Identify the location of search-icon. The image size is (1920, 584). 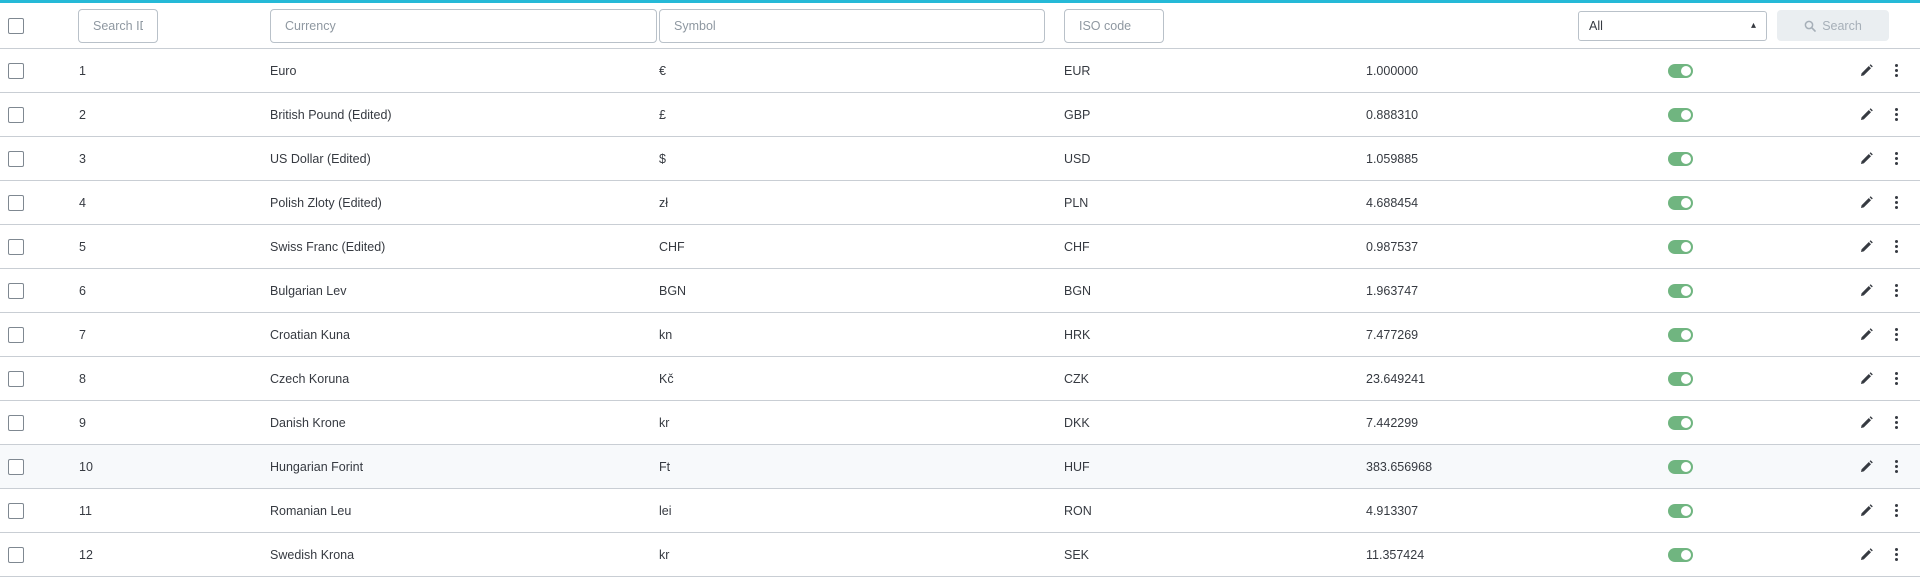
(1810, 26).